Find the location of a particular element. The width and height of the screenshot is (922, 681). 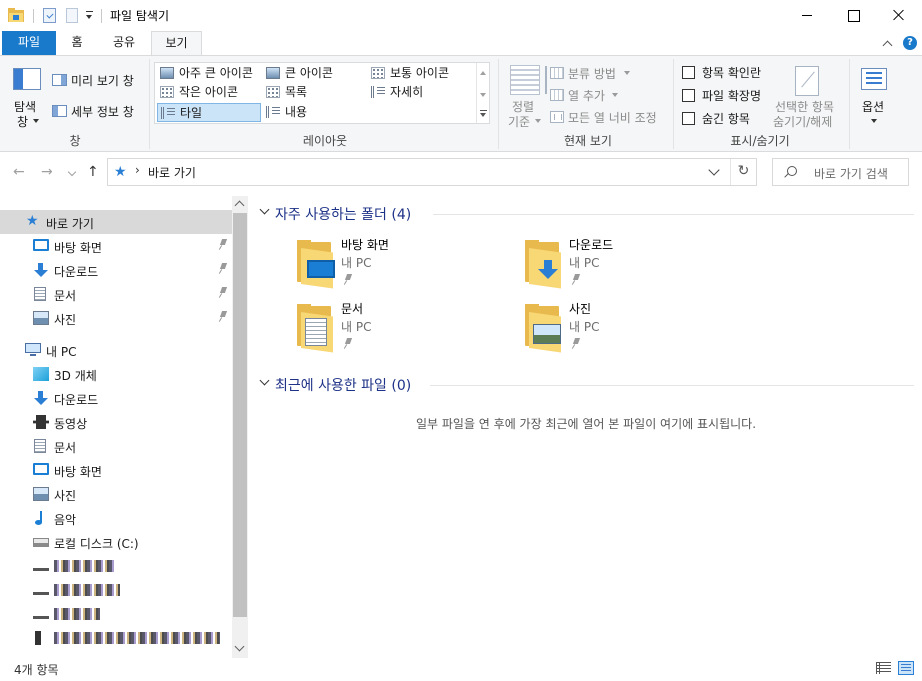

help-icon: ? is located at coordinates (910, 43).